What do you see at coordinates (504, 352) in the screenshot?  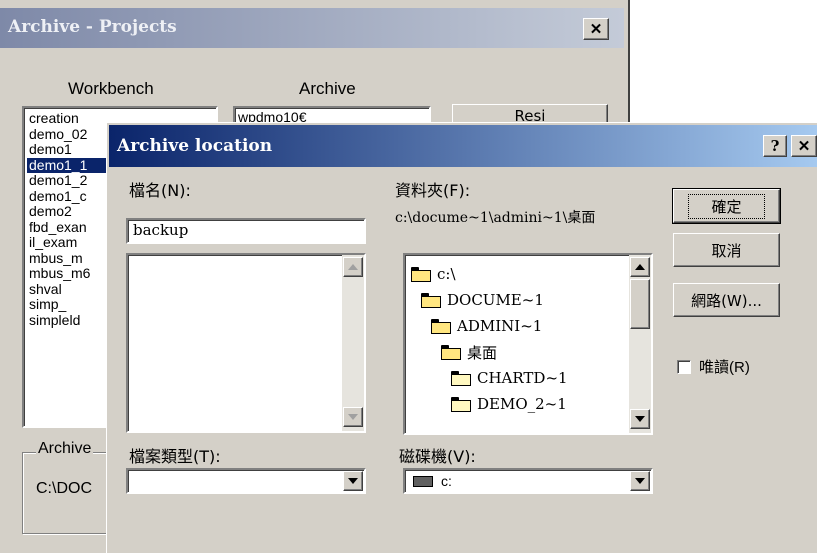 I see `folder-item: 桌面` at bounding box center [504, 352].